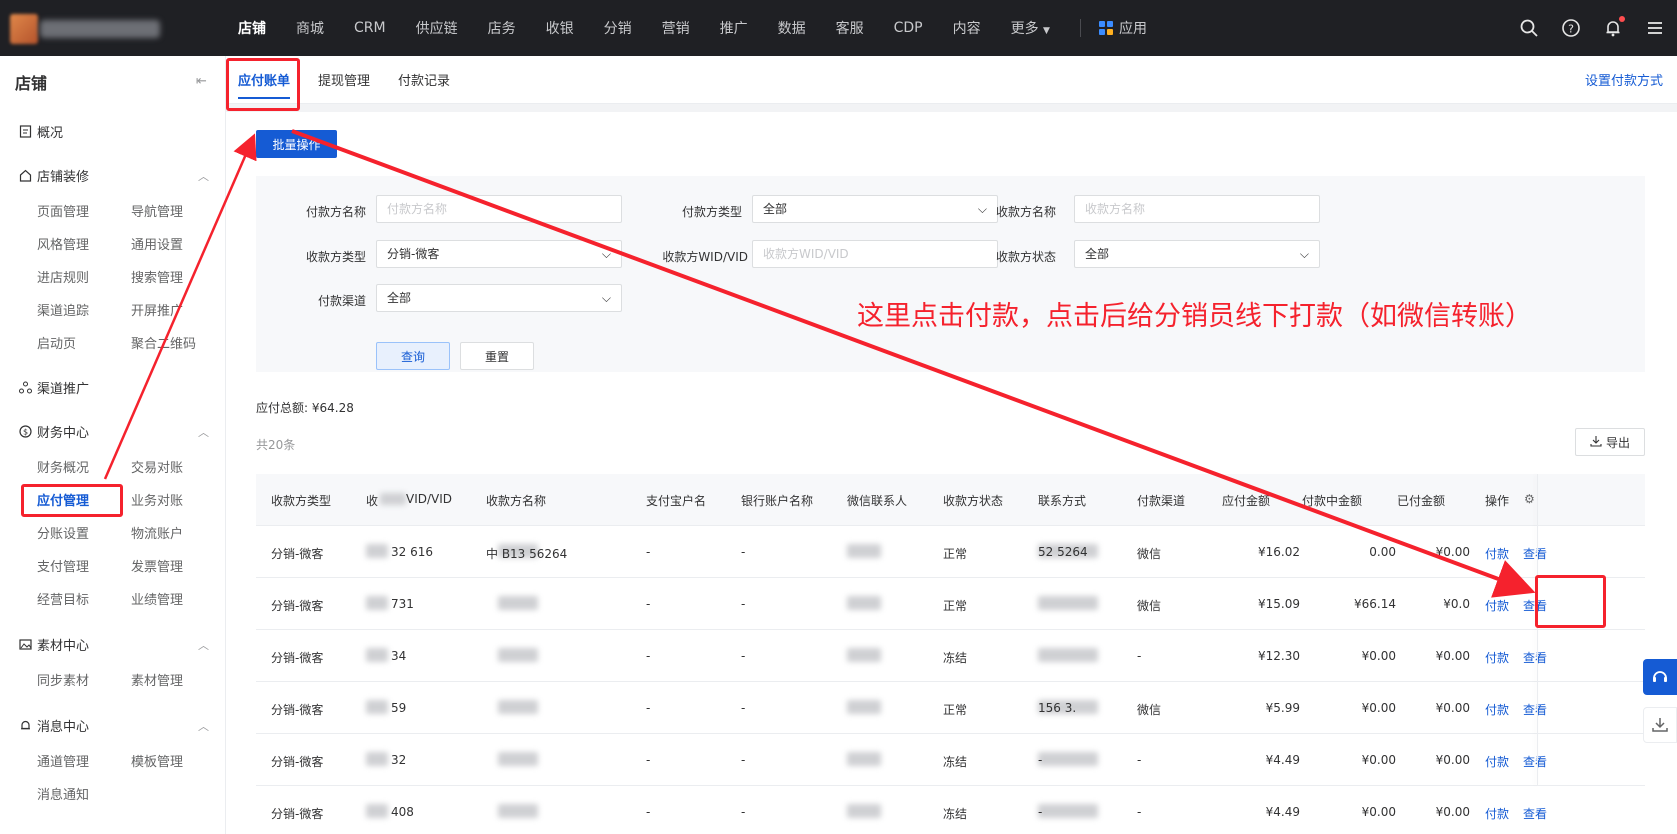 The width and height of the screenshot is (1677, 834). I want to click on sidebar-item-finance-overview: 财务概况, so click(63, 466).